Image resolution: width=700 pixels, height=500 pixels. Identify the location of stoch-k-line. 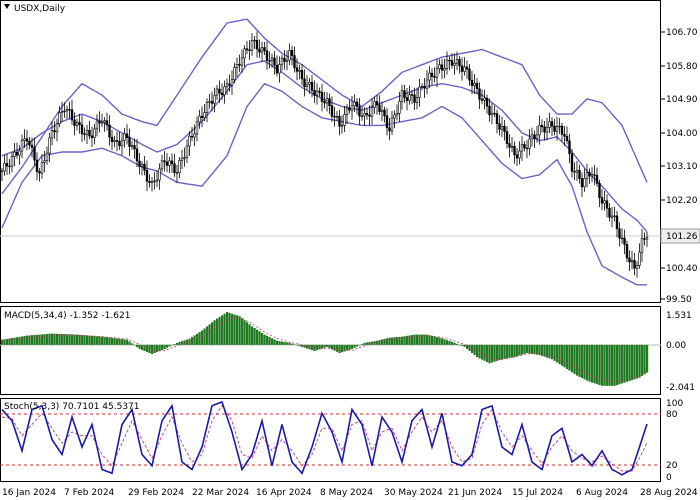
(324, 438).